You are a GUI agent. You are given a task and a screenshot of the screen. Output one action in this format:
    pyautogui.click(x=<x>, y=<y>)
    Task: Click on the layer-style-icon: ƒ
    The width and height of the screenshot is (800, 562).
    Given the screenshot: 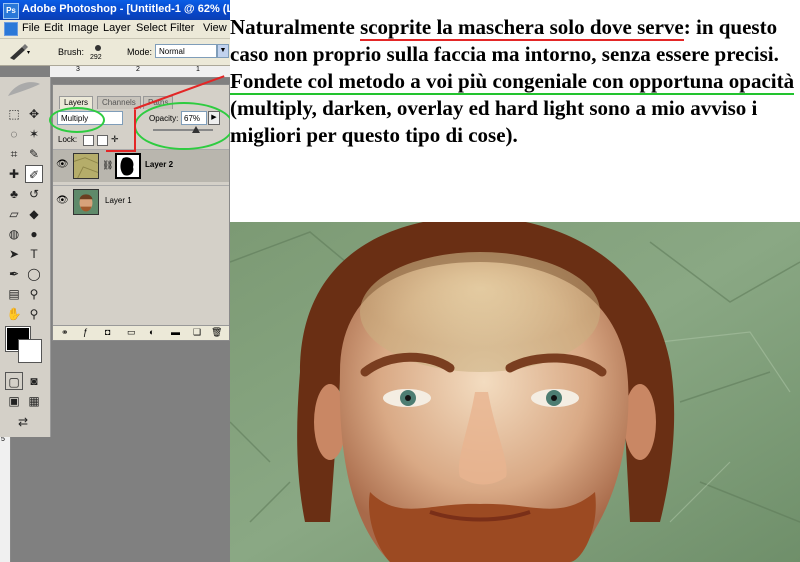 What is the action you would take?
    pyautogui.click(x=85, y=332)
    